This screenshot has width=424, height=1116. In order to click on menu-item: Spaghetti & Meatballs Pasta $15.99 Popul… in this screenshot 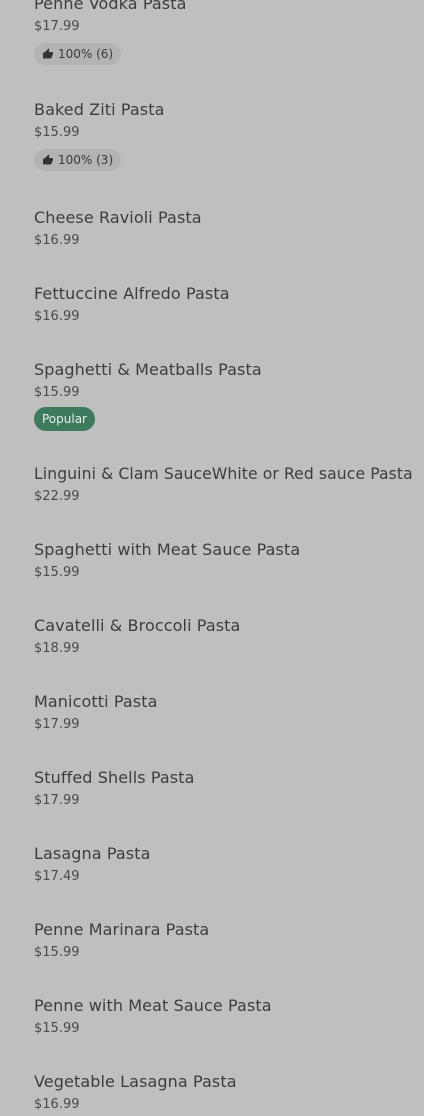, I will do `click(224, 395)`.